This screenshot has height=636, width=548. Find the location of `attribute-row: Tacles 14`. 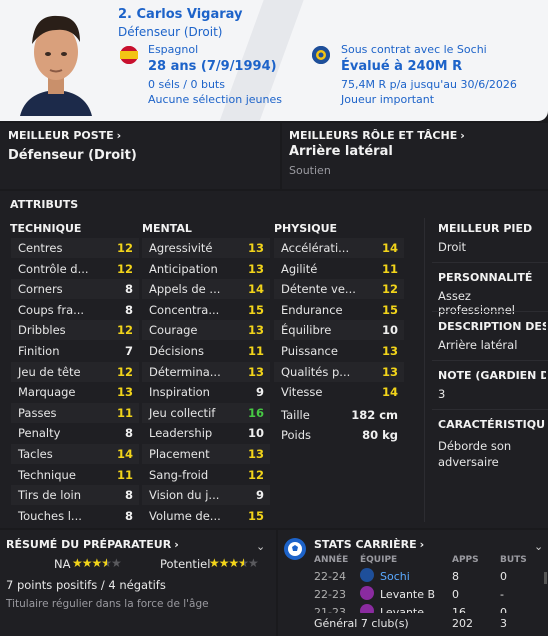

attribute-row: Tacles 14 is located at coordinates (75, 454).